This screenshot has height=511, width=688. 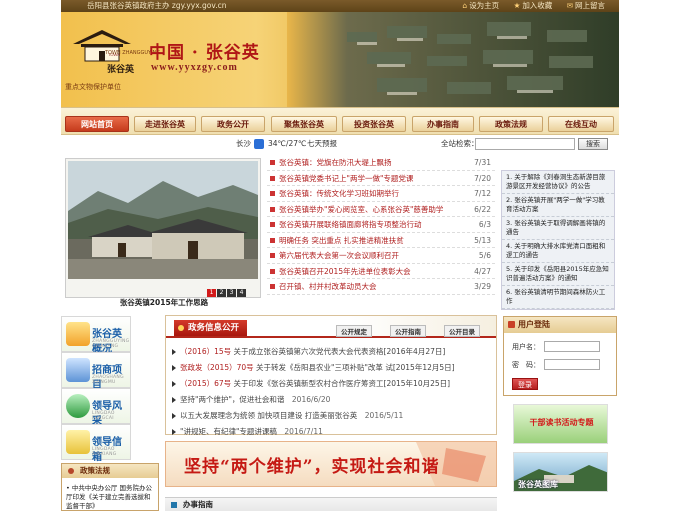 What do you see at coordinates (443, 124) in the screenshot?
I see `nav-guide: 办事指南` at bounding box center [443, 124].